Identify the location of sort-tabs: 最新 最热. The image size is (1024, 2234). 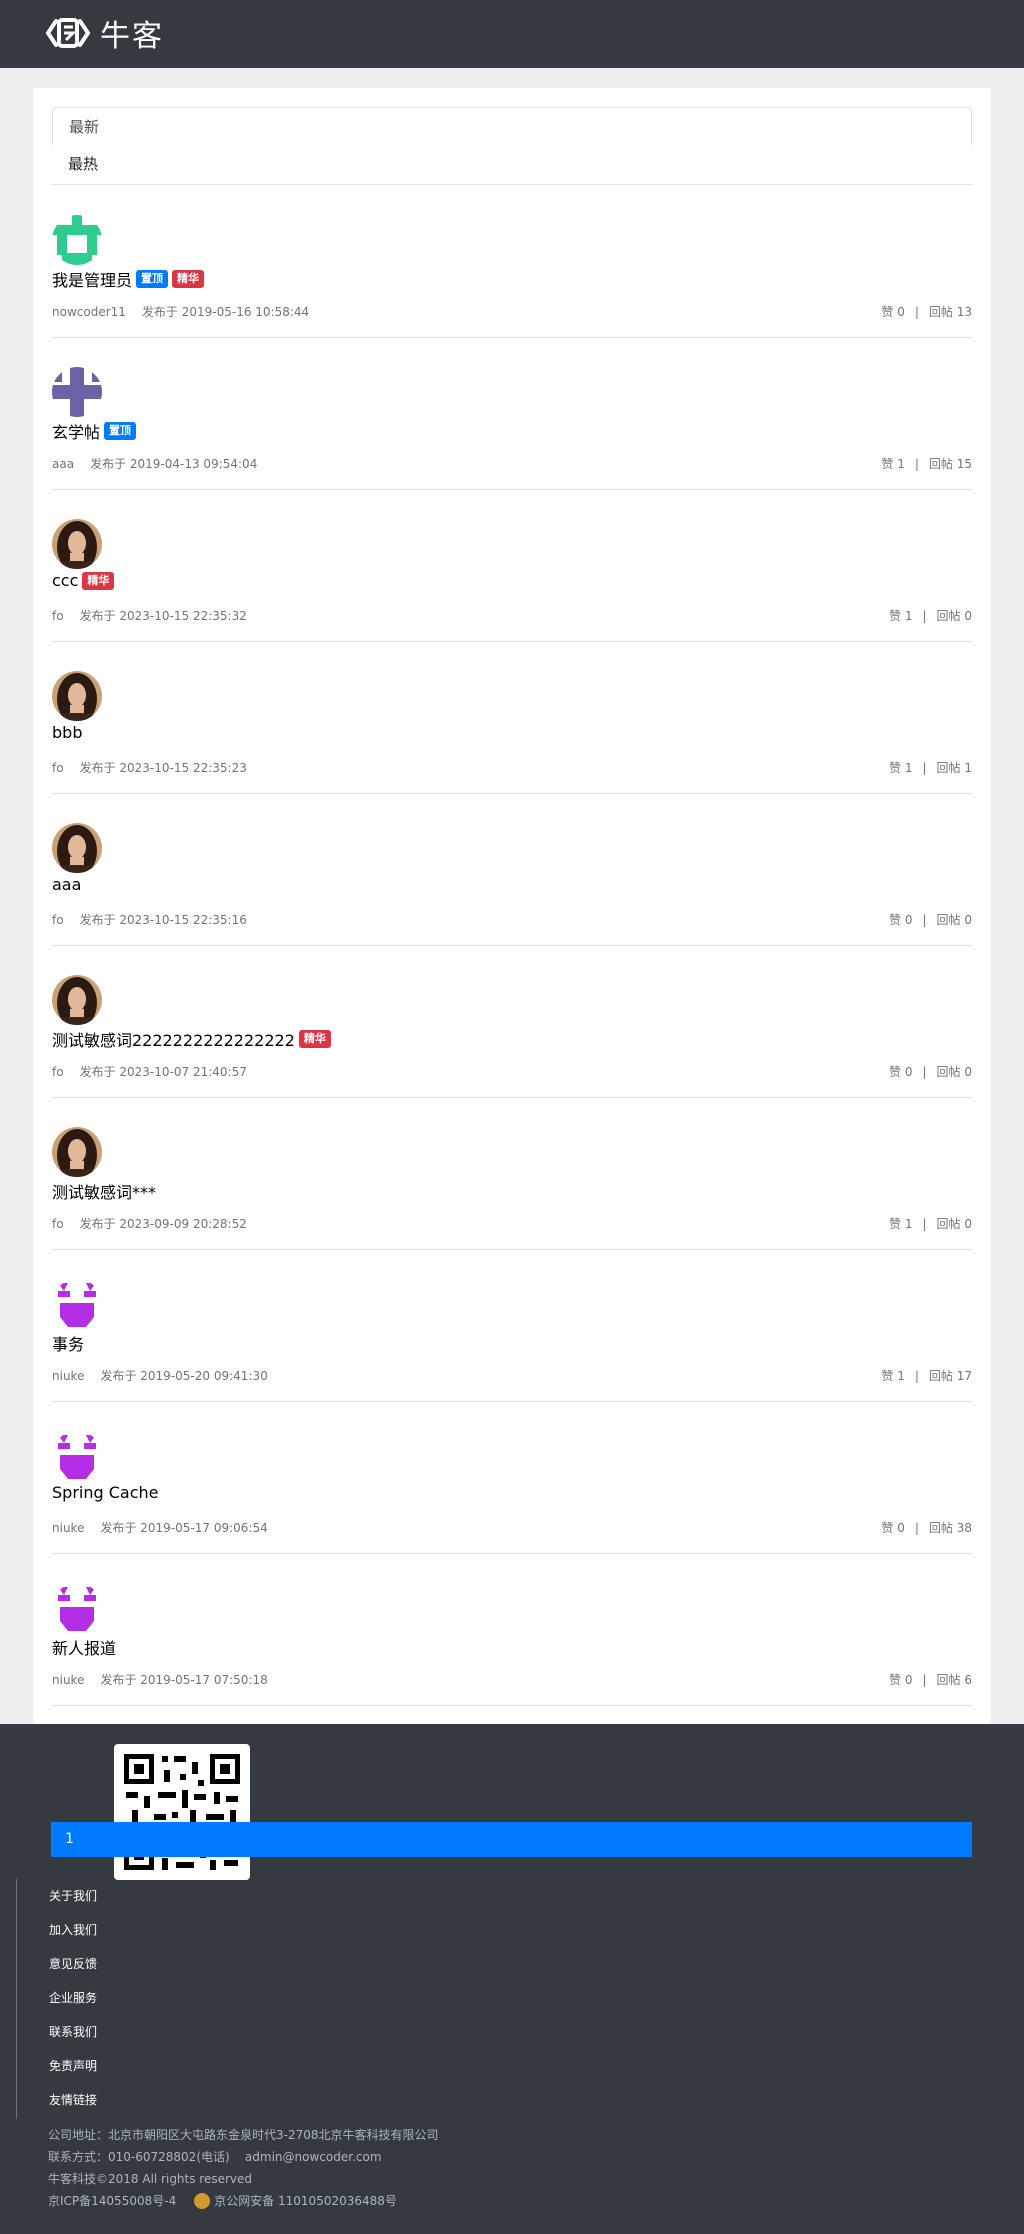
(512, 146).